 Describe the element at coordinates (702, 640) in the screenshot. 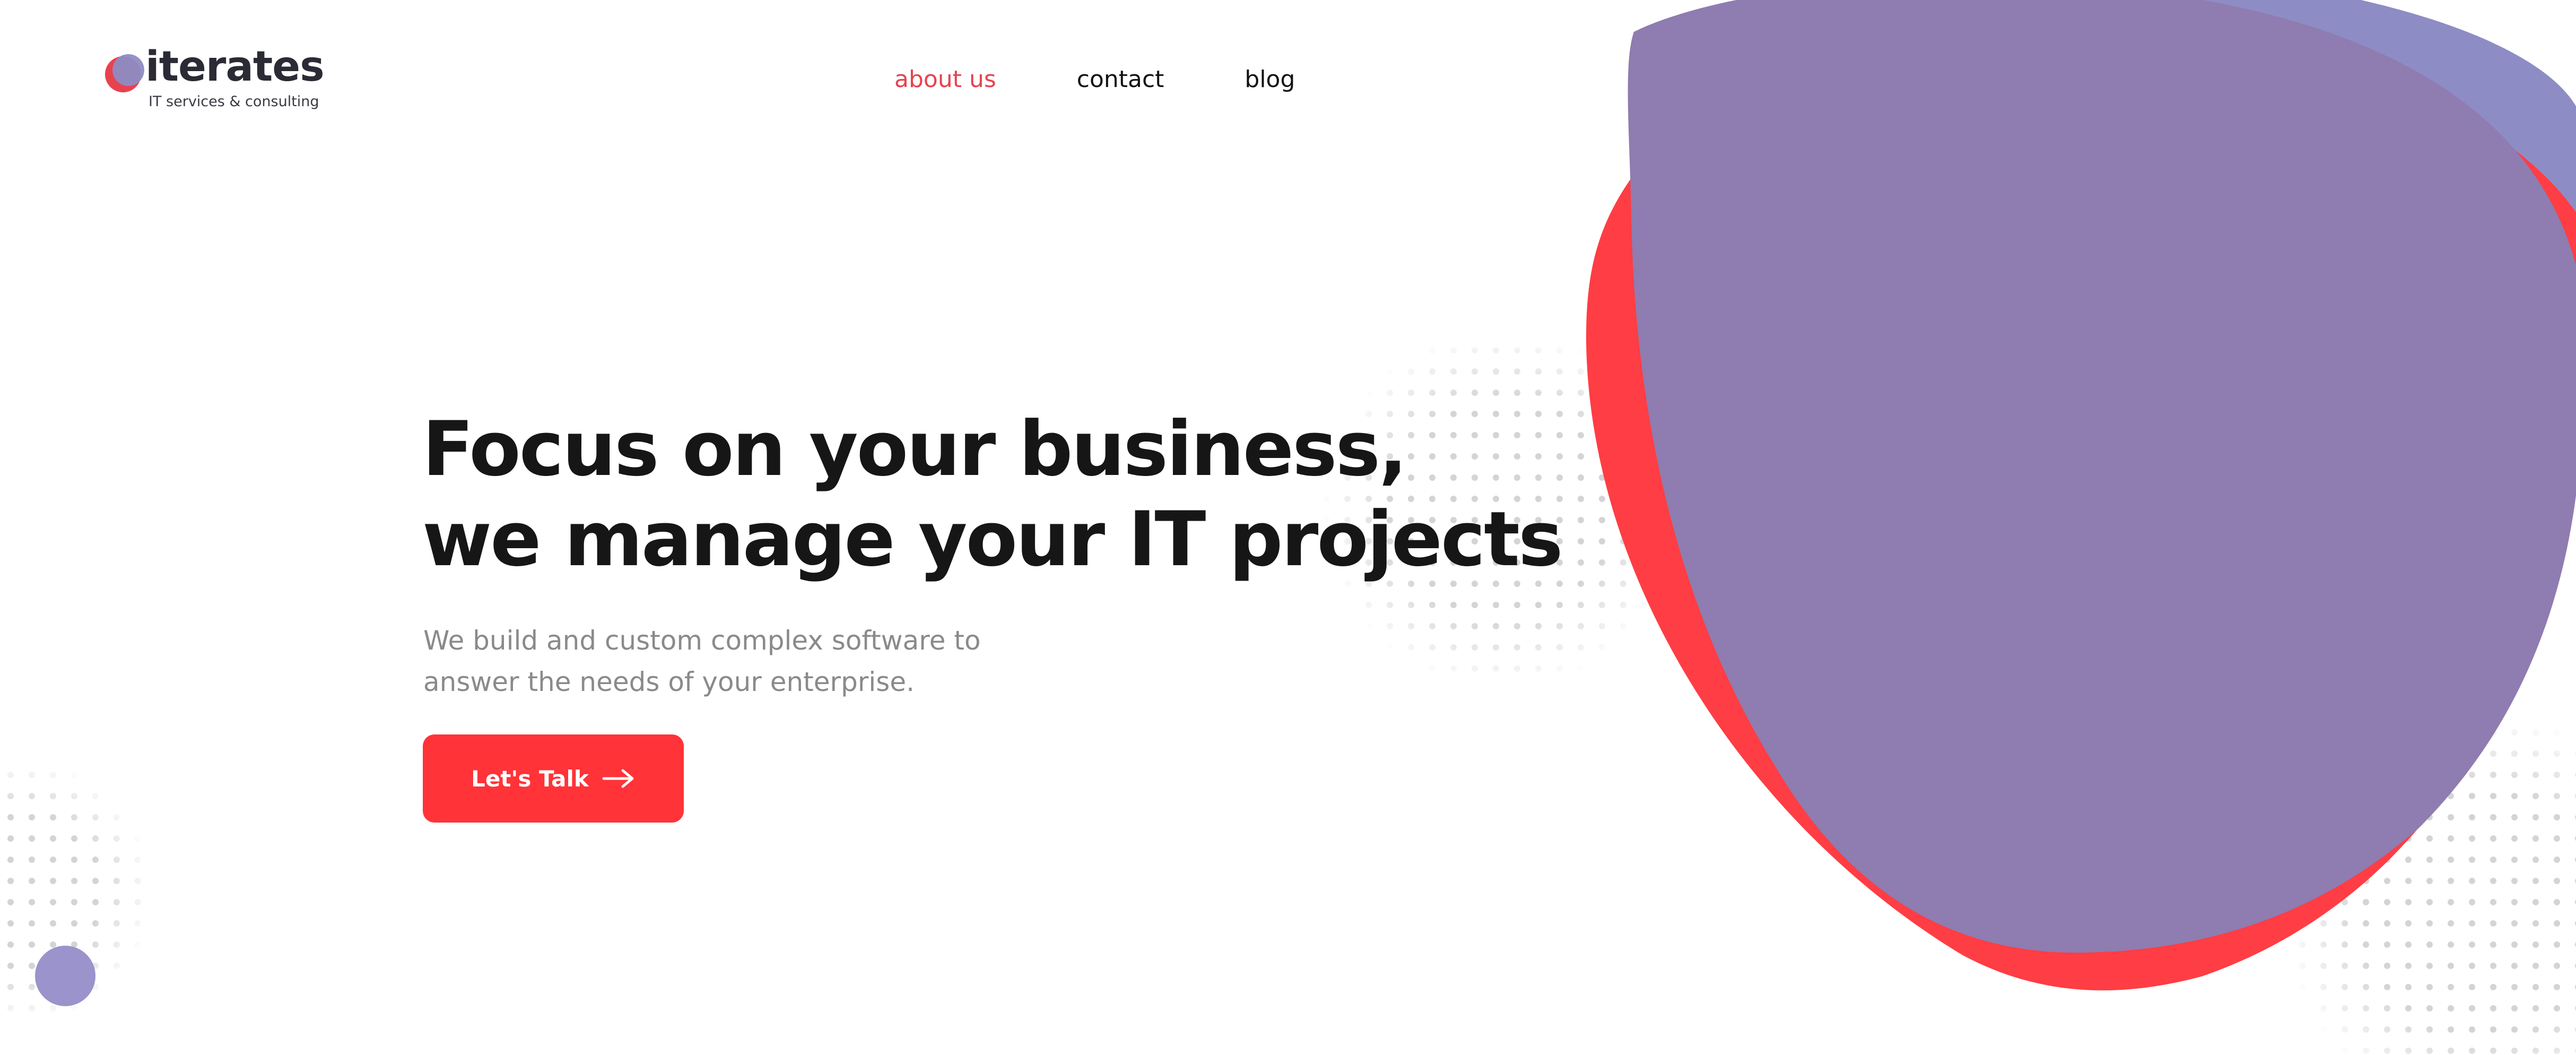

I see `hero-subtitle-line-1: We build and custom complex software to` at that location.